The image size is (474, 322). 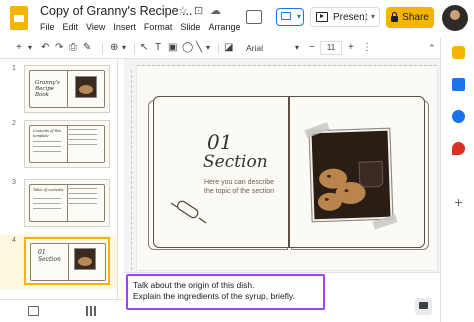 What do you see at coordinates (14, 240) in the screenshot?
I see `slide-number: 4` at bounding box center [14, 240].